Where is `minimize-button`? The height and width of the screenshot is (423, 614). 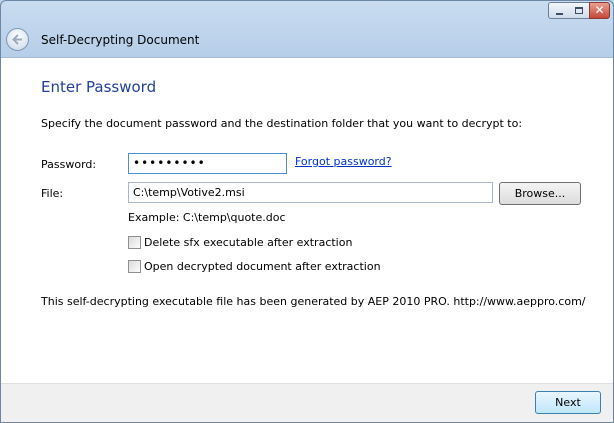
minimize-button is located at coordinates (559, 10).